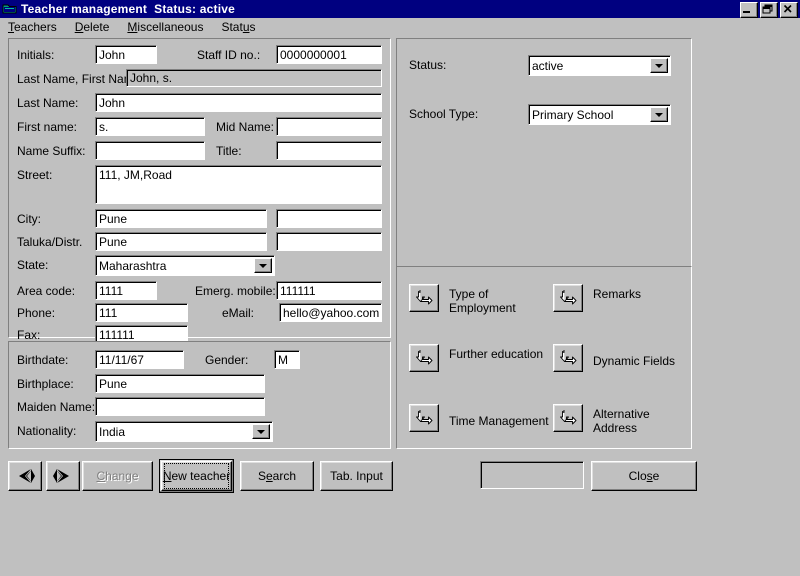  I want to click on titlebar-buttons, so click(769, 10).